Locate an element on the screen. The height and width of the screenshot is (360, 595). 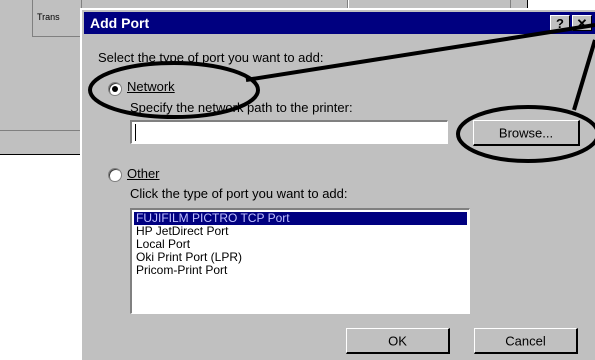
dialog-prompt: Select the type of port you want to add: is located at coordinates (211, 57).